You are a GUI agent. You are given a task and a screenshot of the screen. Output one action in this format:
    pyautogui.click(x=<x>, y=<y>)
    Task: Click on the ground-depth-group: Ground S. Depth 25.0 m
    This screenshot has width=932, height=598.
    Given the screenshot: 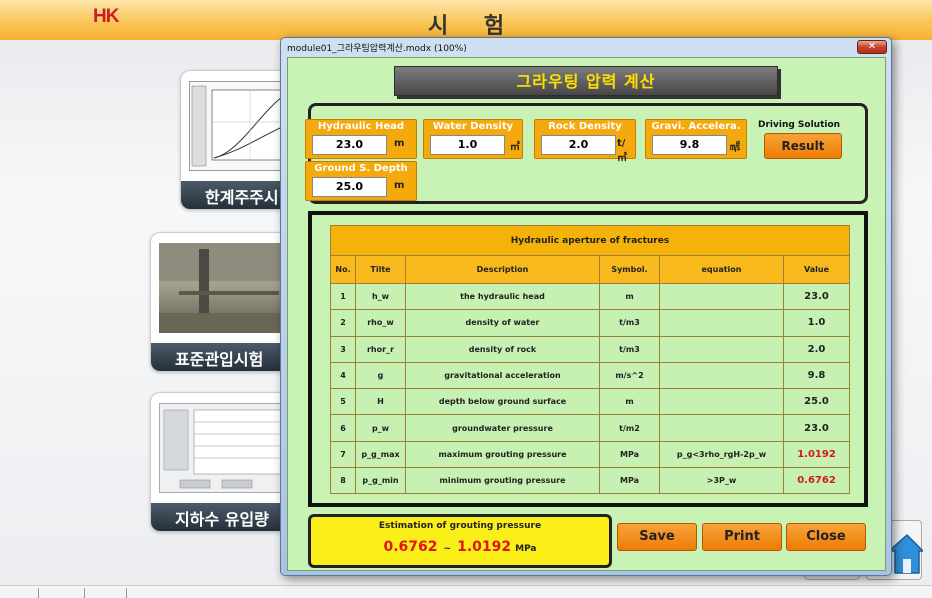 What is the action you would take?
    pyautogui.click(x=361, y=181)
    